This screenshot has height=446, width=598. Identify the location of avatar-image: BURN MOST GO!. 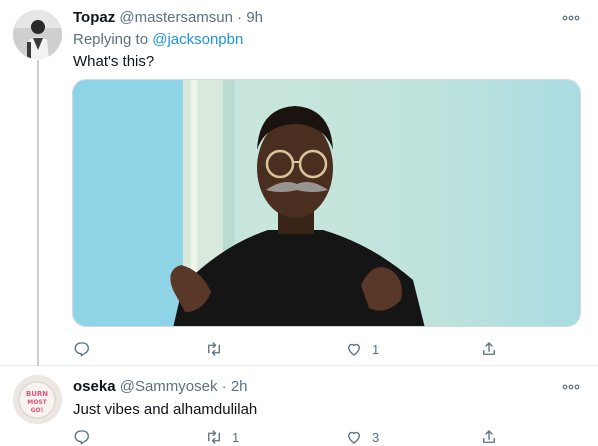
(37, 399).